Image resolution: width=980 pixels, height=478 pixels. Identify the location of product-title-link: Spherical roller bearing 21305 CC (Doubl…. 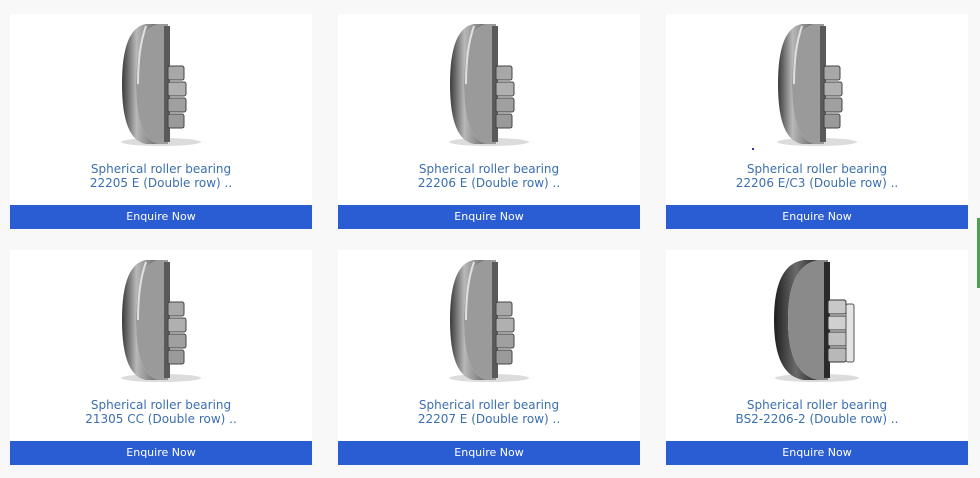
(161, 420).